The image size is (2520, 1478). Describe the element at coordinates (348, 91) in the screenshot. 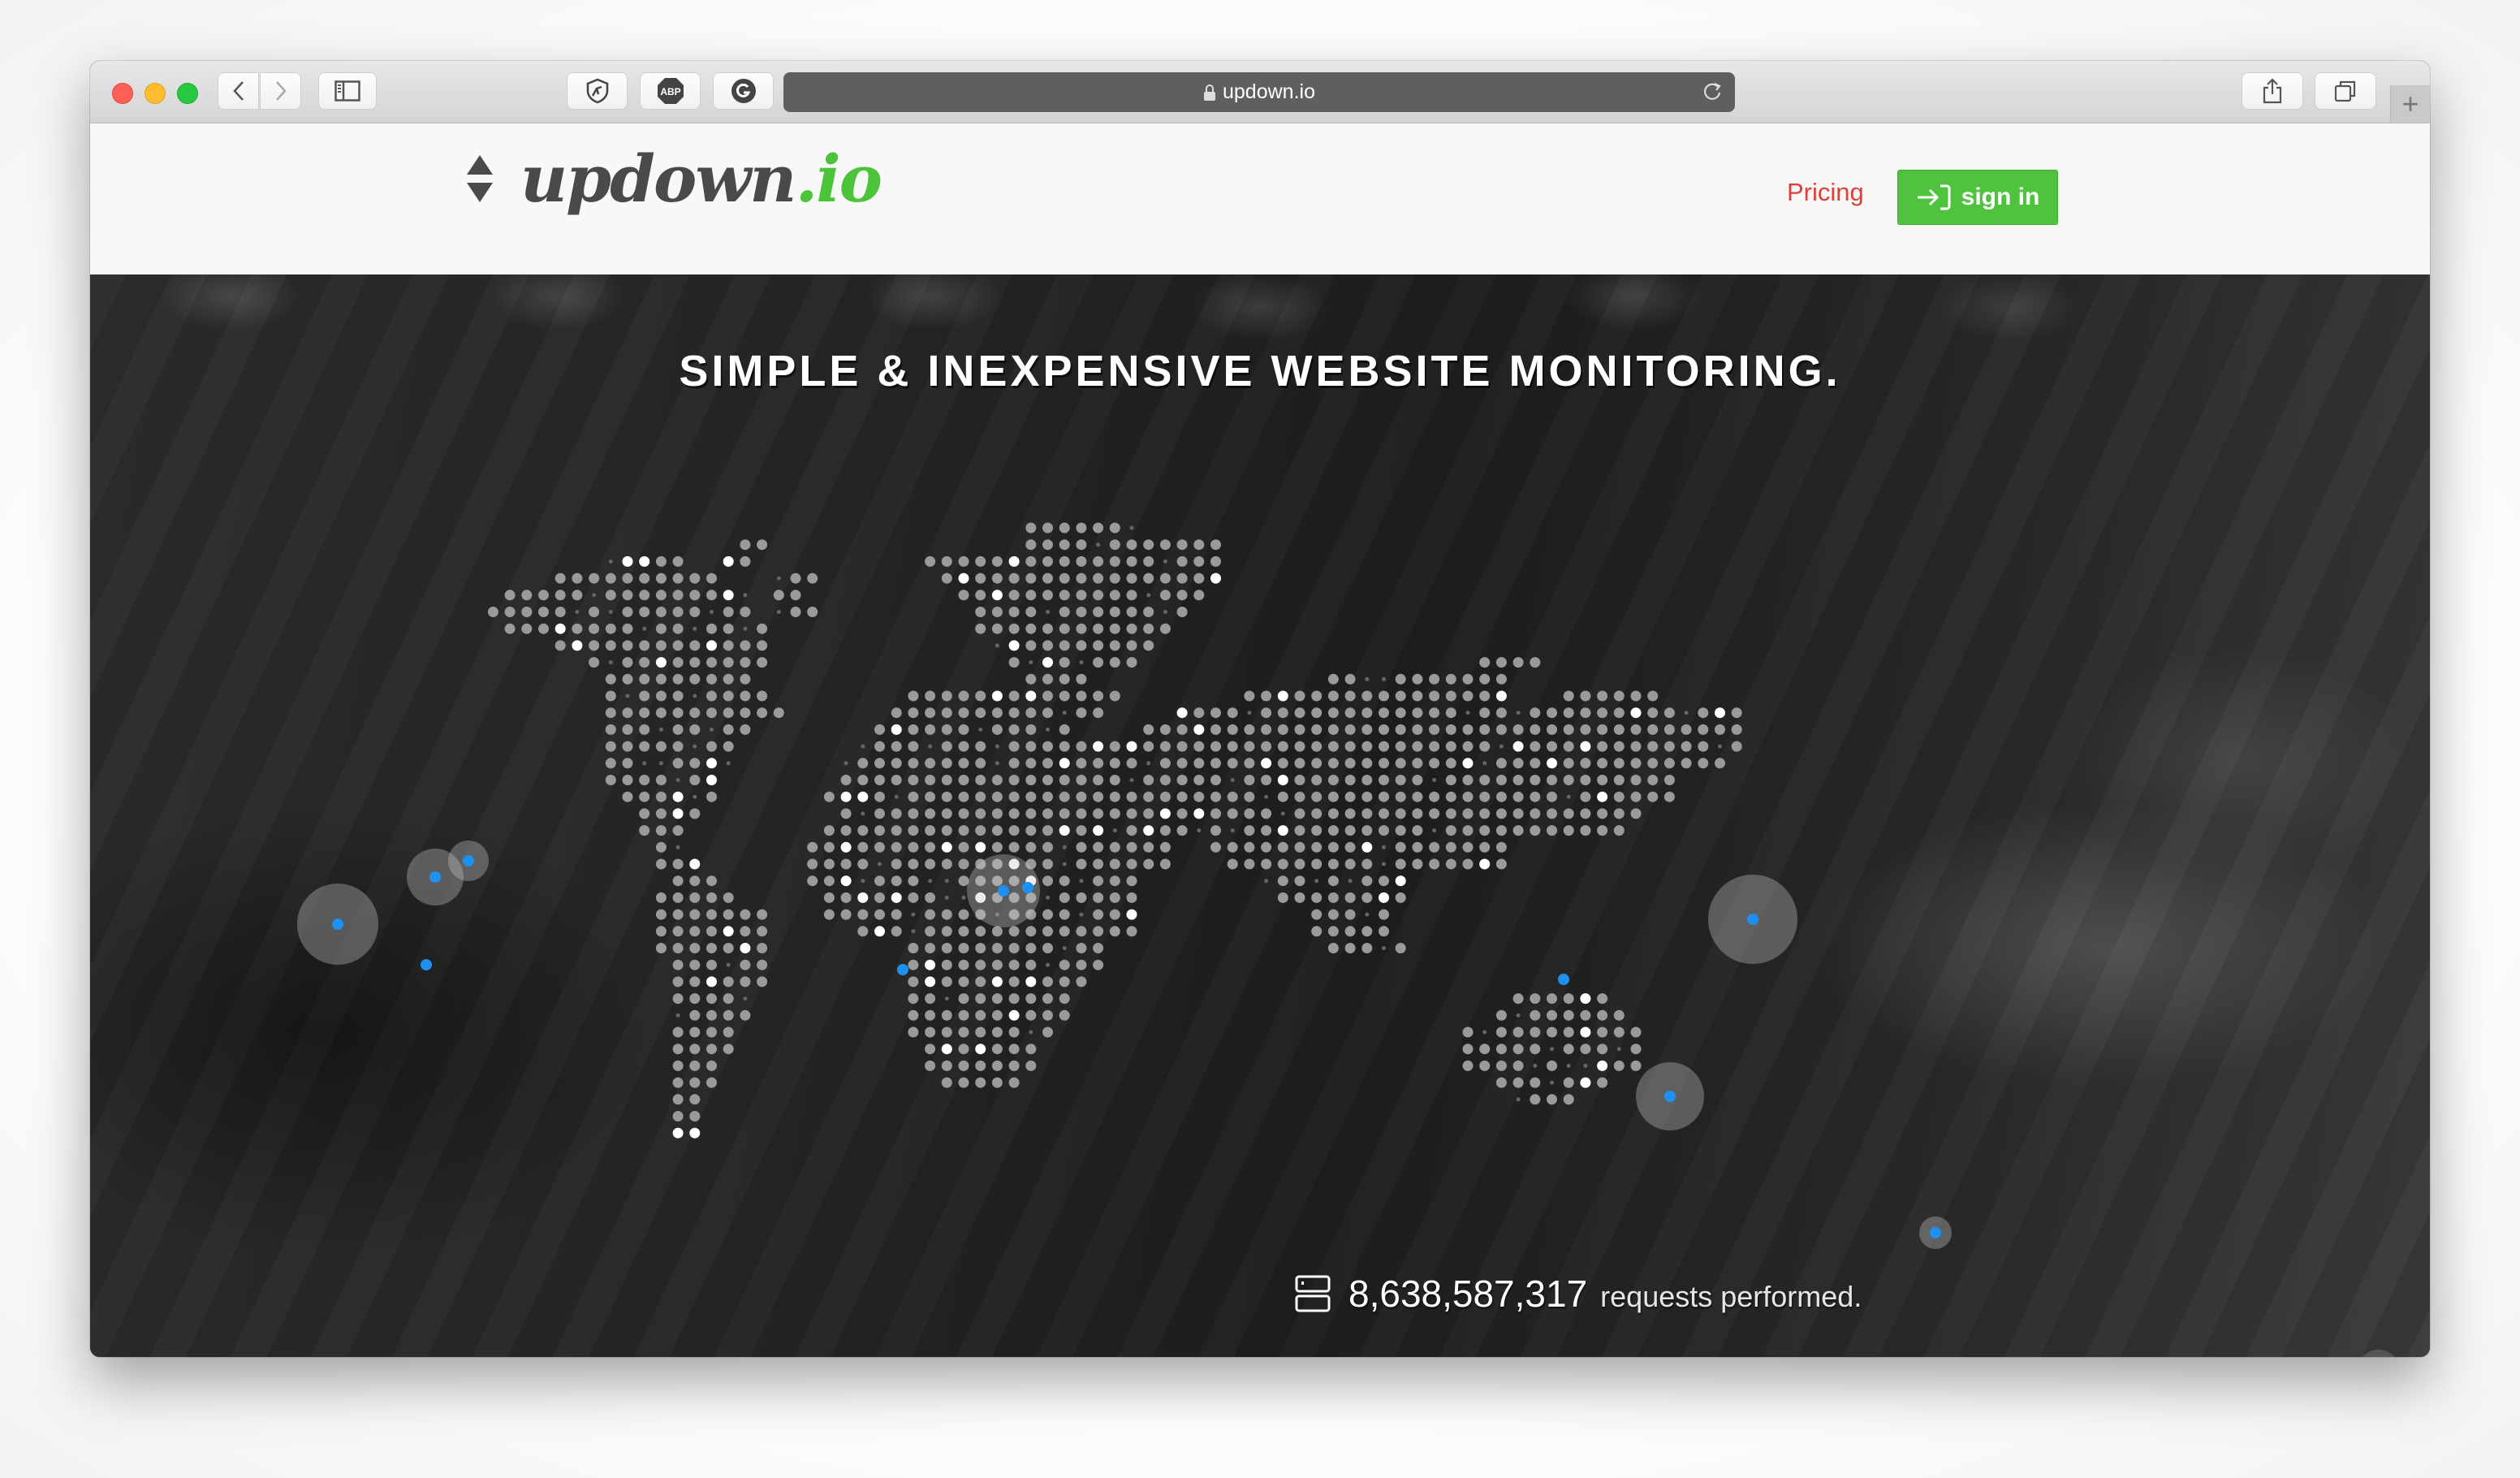

I see `sidebar-toggle-button` at that location.